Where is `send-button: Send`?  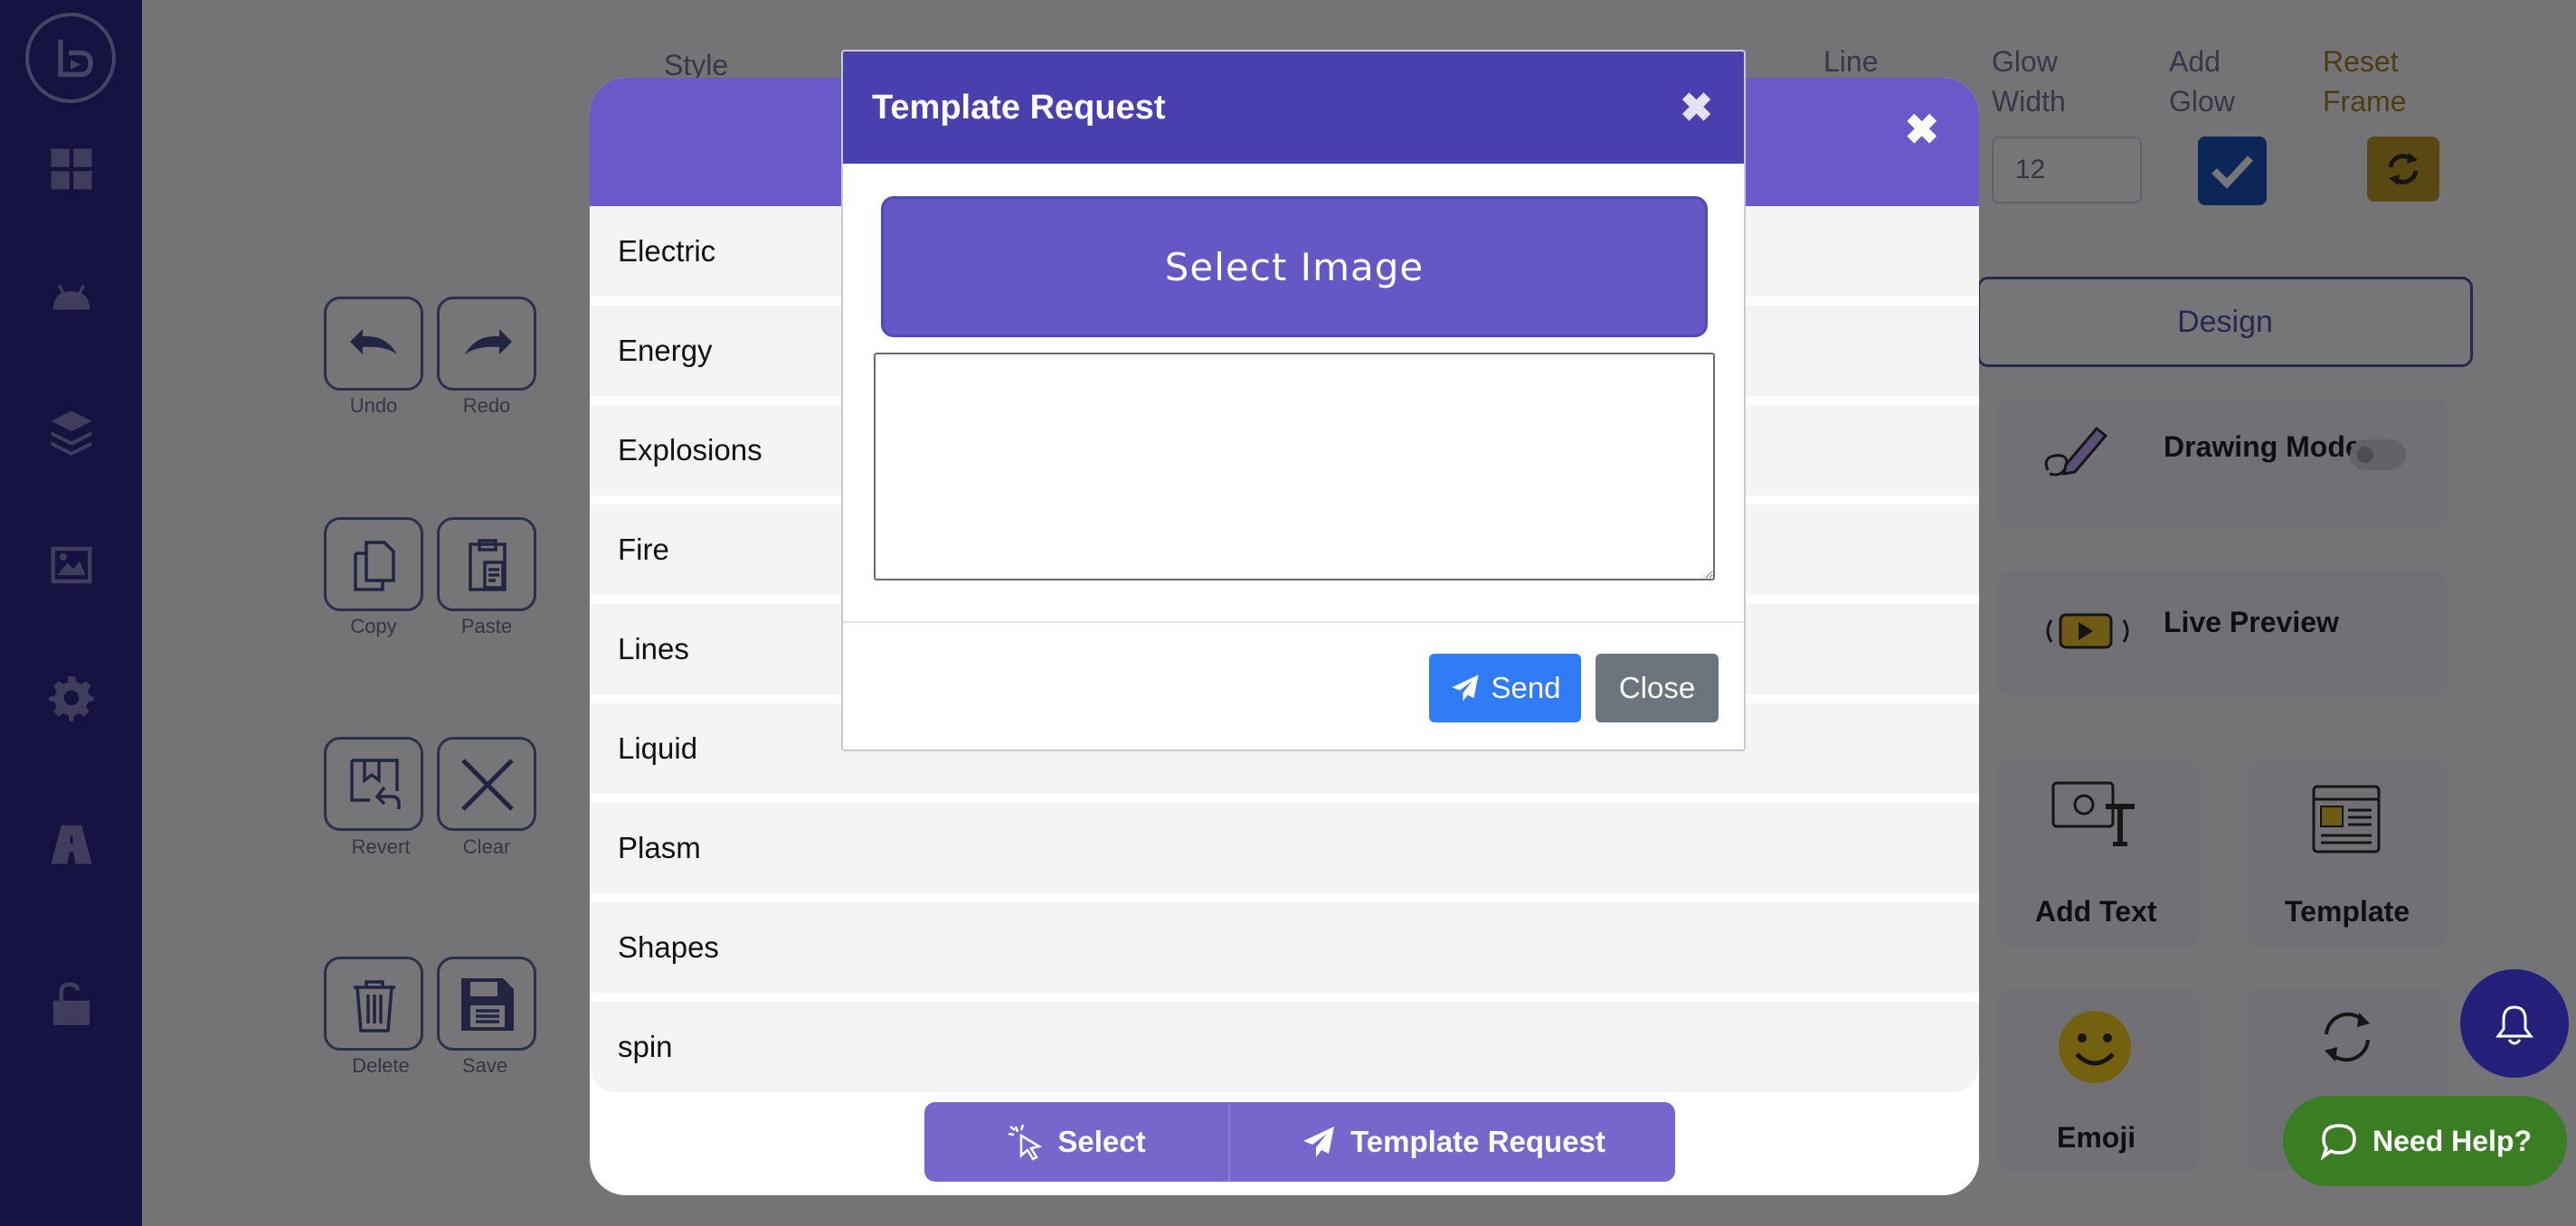 send-button: Send is located at coordinates (1505, 688).